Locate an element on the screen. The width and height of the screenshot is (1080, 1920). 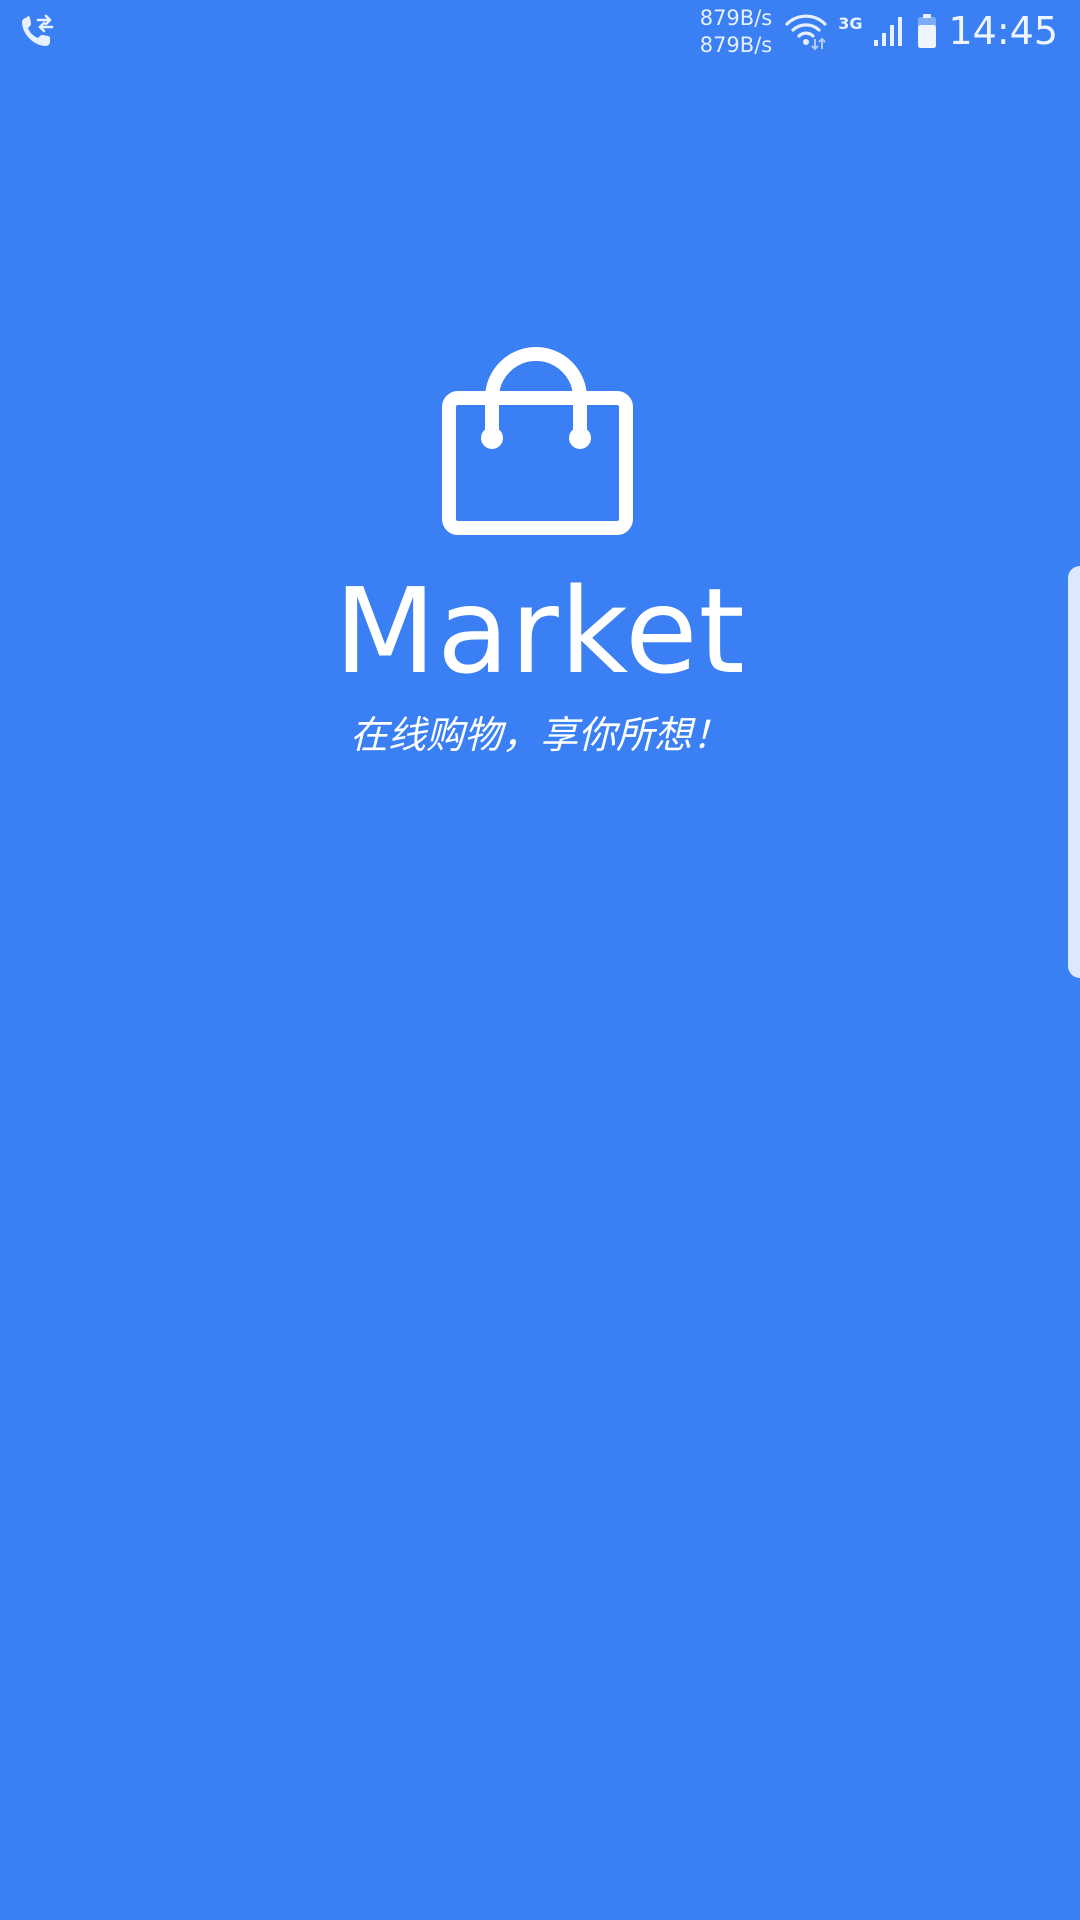
signal-icon is located at coordinates (889, 31).